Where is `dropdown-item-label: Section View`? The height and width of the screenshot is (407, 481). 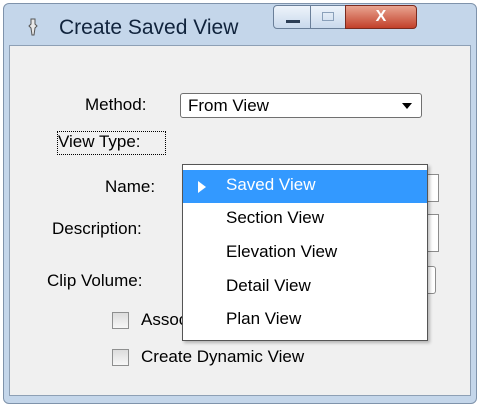
dropdown-item-label: Section View is located at coordinates (275, 217).